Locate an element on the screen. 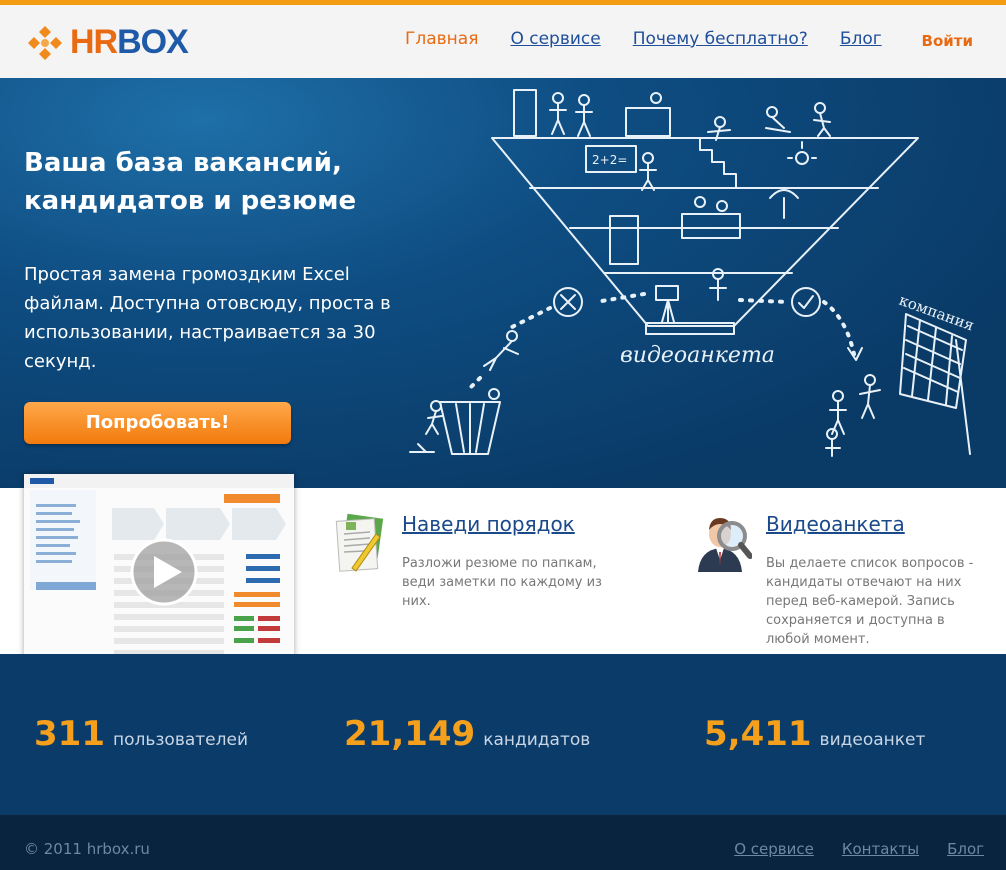  app-screenshot-image is located at coordinates (159, 573).